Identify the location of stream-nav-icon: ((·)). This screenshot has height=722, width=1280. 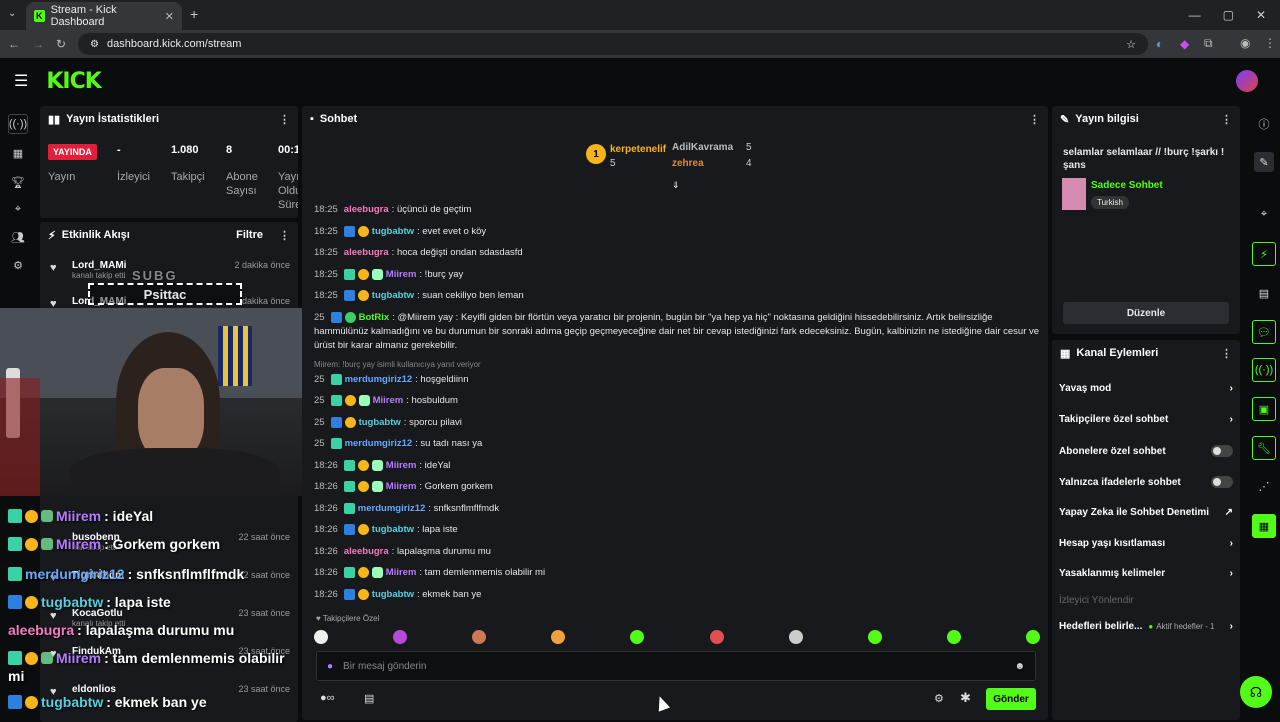
(18, 124).